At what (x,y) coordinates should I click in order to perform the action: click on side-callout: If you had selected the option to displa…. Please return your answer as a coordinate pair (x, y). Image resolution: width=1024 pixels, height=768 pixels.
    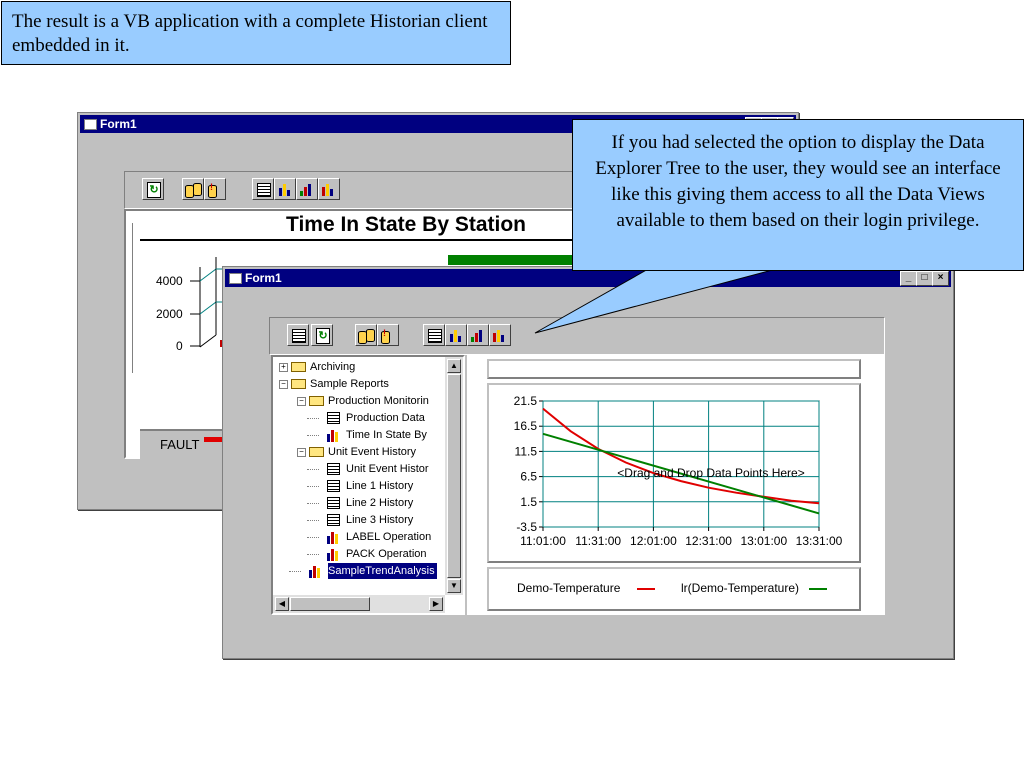
    Looking at the image, I should click on (798, 195).